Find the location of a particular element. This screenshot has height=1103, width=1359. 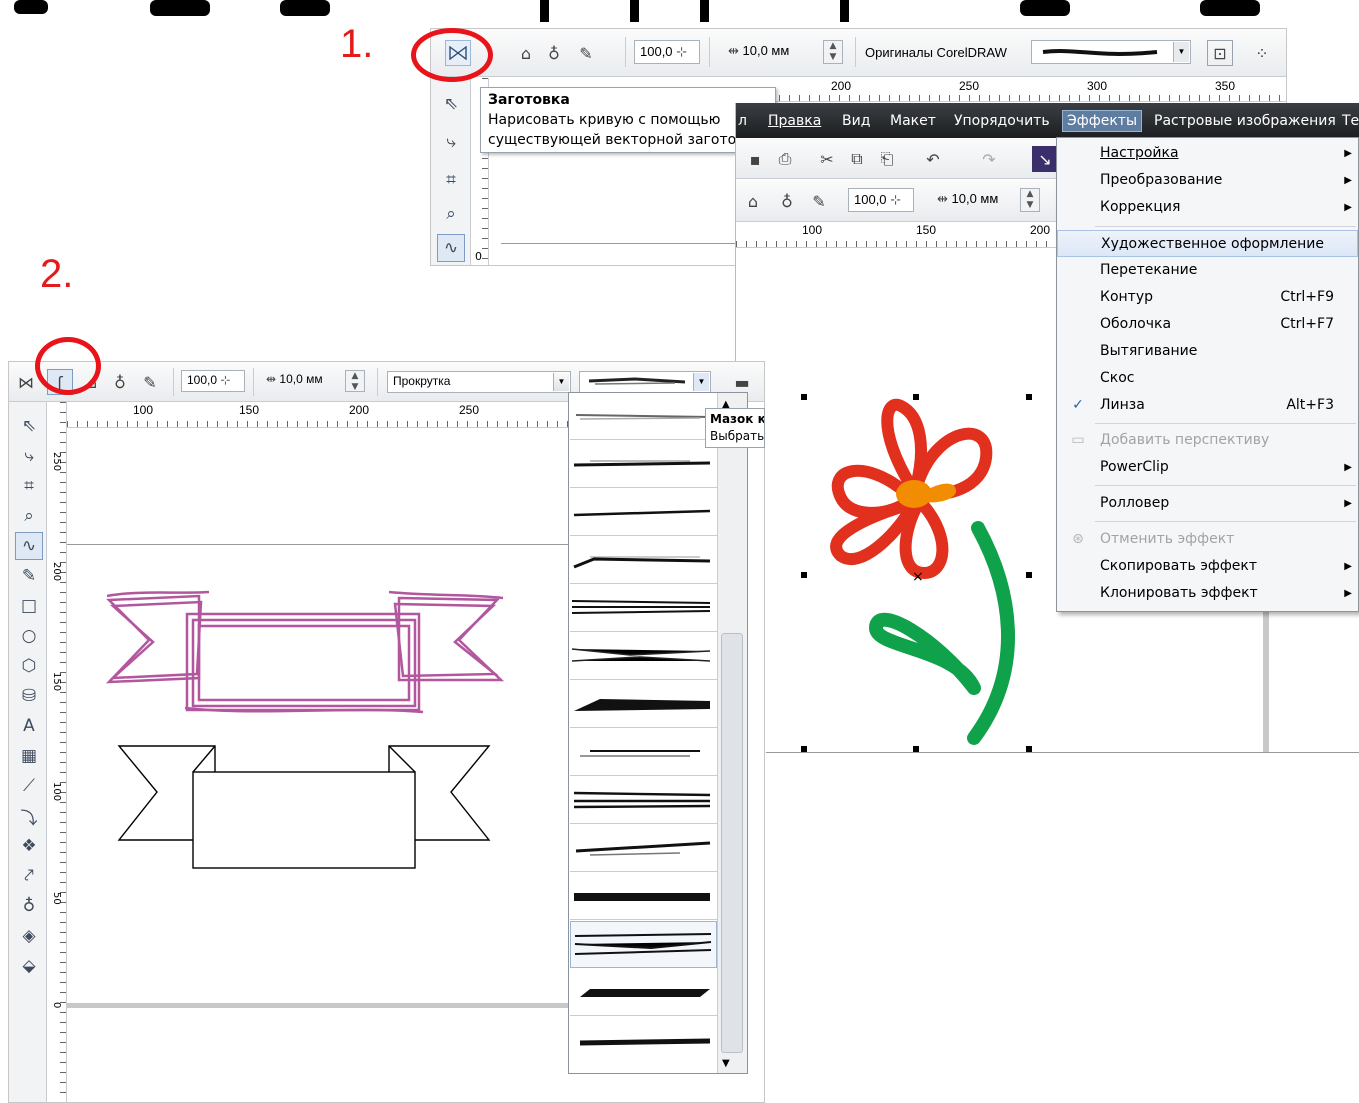

menu-layout: Макет is located at coordinates (913, 121).